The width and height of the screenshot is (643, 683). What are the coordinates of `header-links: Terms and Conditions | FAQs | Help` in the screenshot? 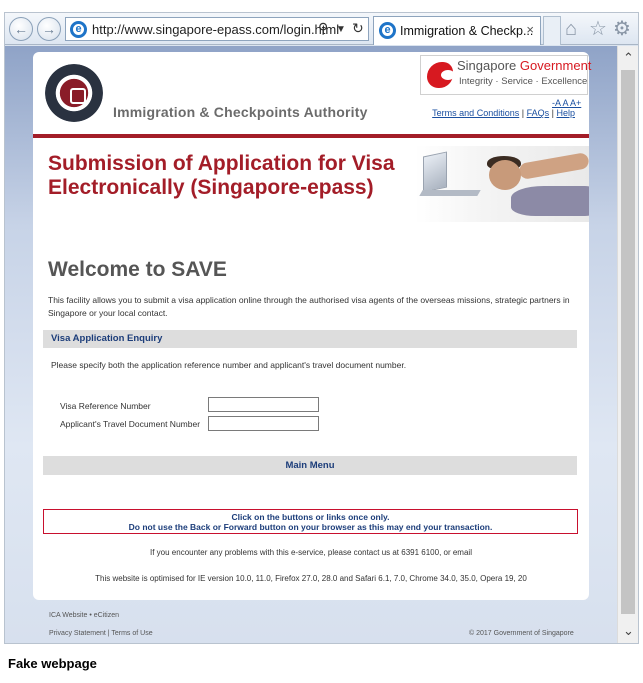 It's located at (503, 113).